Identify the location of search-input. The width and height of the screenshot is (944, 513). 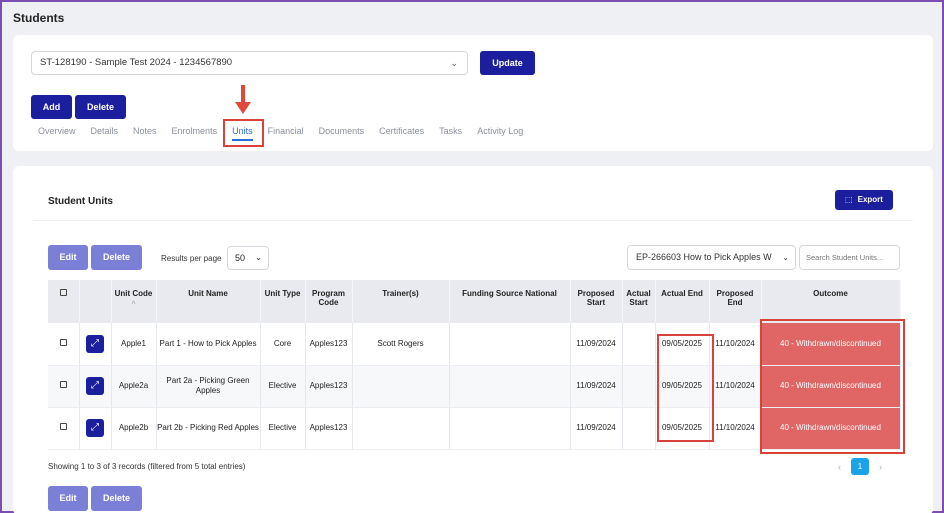
(849, 257).